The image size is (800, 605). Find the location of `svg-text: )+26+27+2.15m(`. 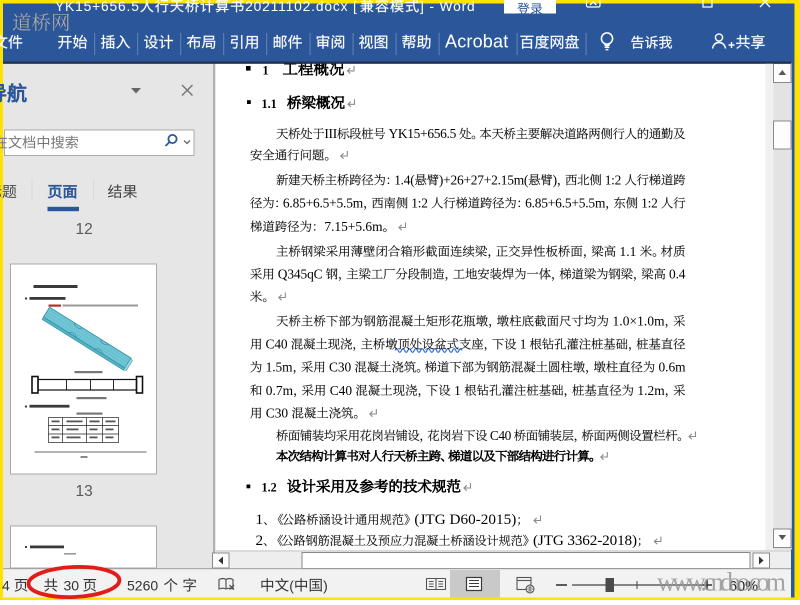

svg-text: )+26+27+2.15m( is located at coordinates (484, 179).